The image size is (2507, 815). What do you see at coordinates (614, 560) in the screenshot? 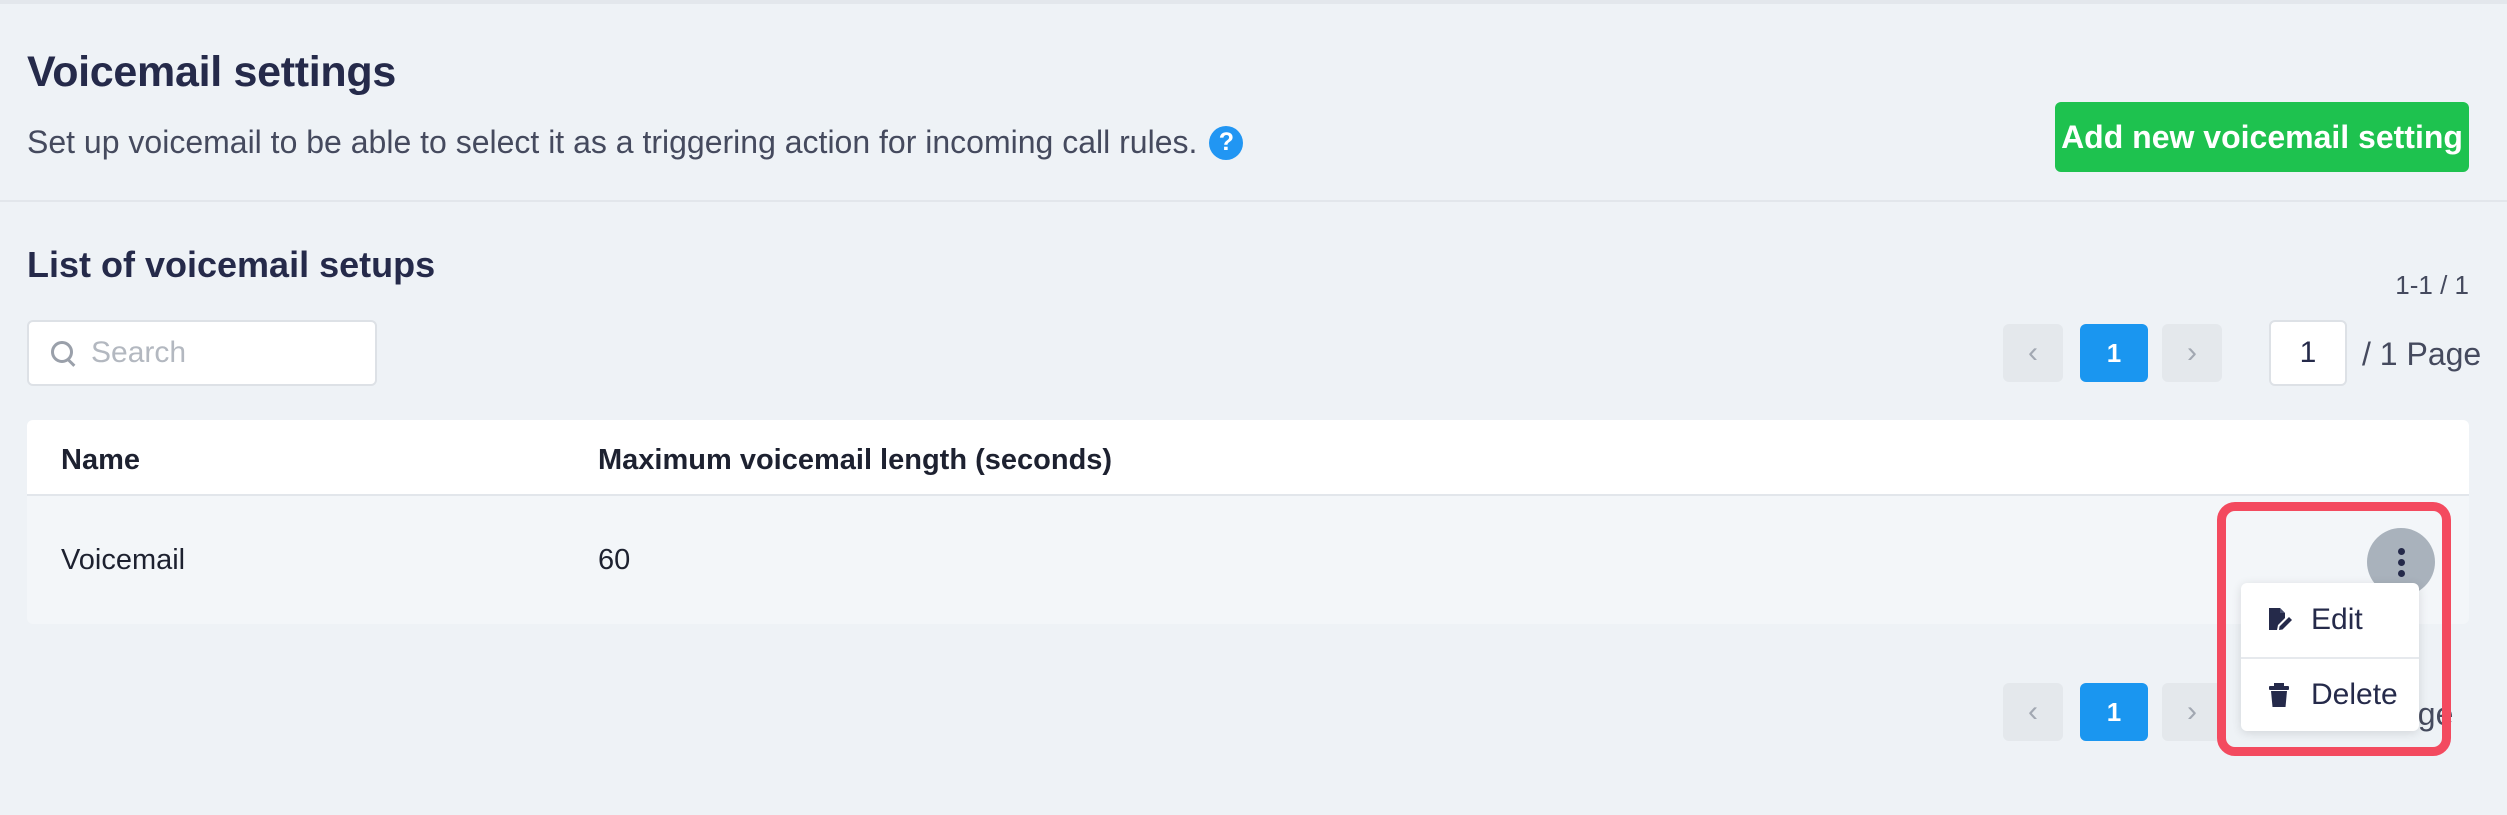
I see `row-max-length-cell: 60` at bounding box center [614, 560].